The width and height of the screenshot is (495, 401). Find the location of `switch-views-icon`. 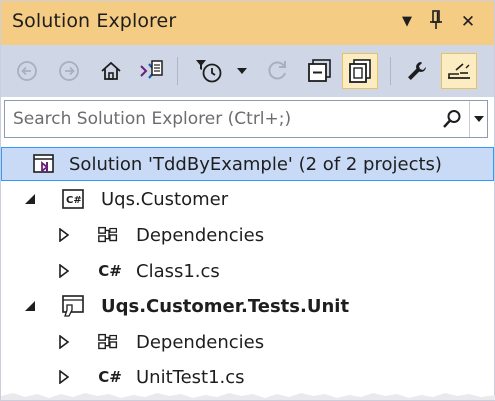

switch-views-icon is located at coordinates (151, 69).